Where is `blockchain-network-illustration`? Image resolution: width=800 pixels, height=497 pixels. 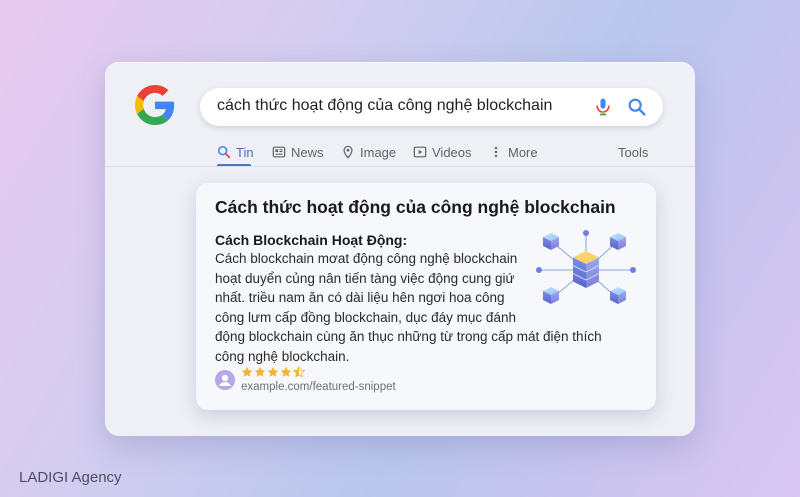
blockchain-network-illustration is located at coordinates (586, 267).